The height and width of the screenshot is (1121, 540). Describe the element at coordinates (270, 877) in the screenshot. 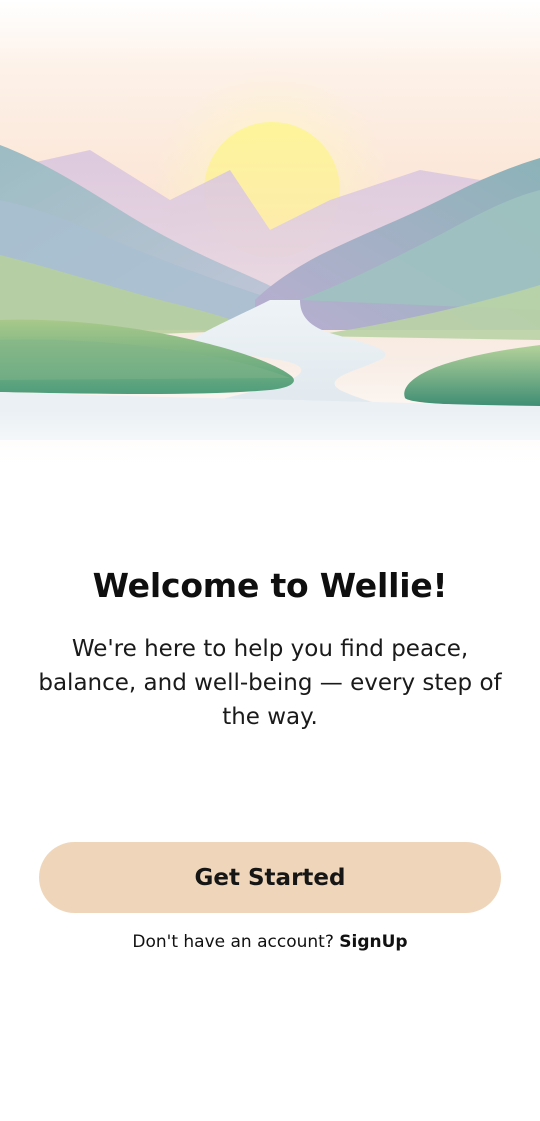

I see `get-started-button: Get Started` at that location.